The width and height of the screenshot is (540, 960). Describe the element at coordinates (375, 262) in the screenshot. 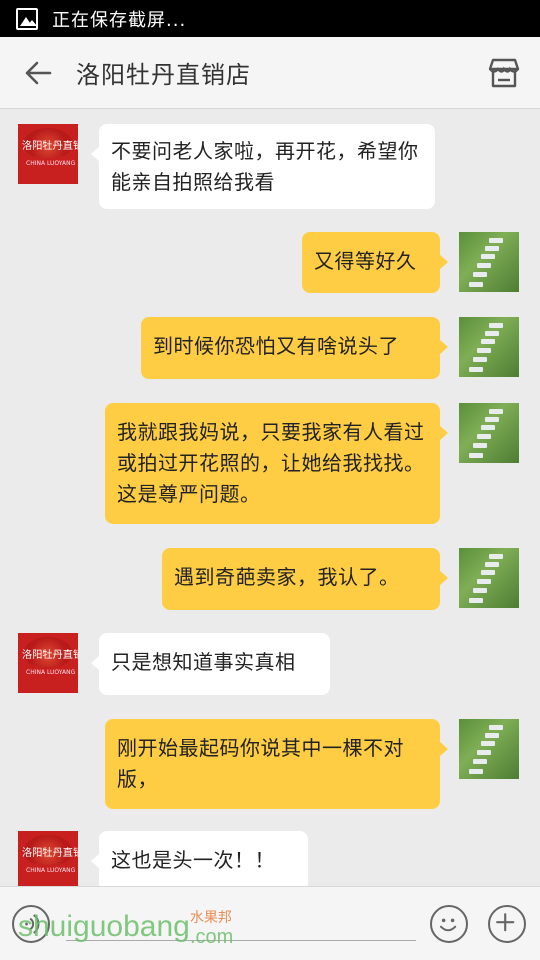

I see `message-bubble: 又得等好久` at that location.